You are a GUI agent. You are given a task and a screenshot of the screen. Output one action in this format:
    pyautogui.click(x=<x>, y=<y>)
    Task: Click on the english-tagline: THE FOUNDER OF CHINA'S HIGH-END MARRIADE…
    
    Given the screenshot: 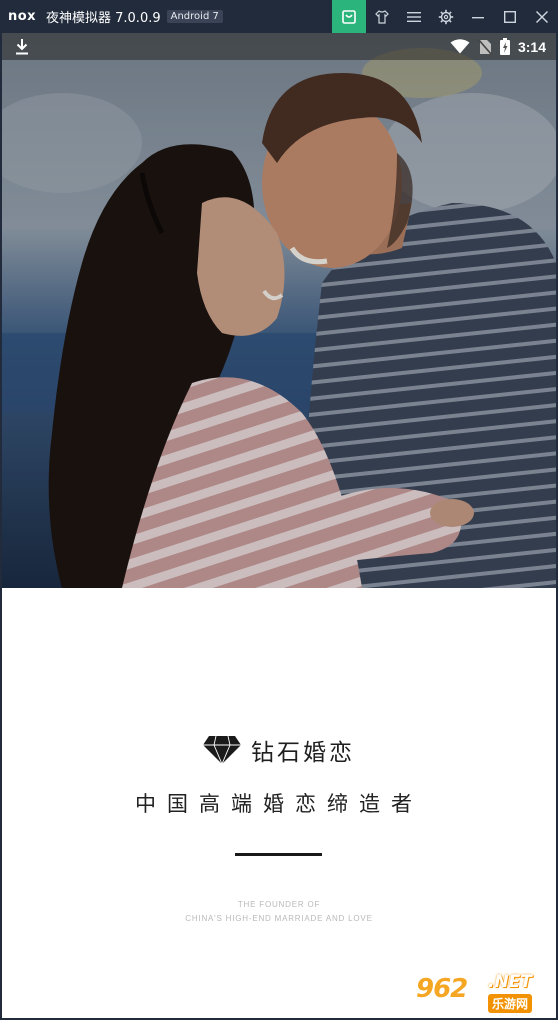 What is the action you would take?
    pyautogui.click(x=279, y=912)
    